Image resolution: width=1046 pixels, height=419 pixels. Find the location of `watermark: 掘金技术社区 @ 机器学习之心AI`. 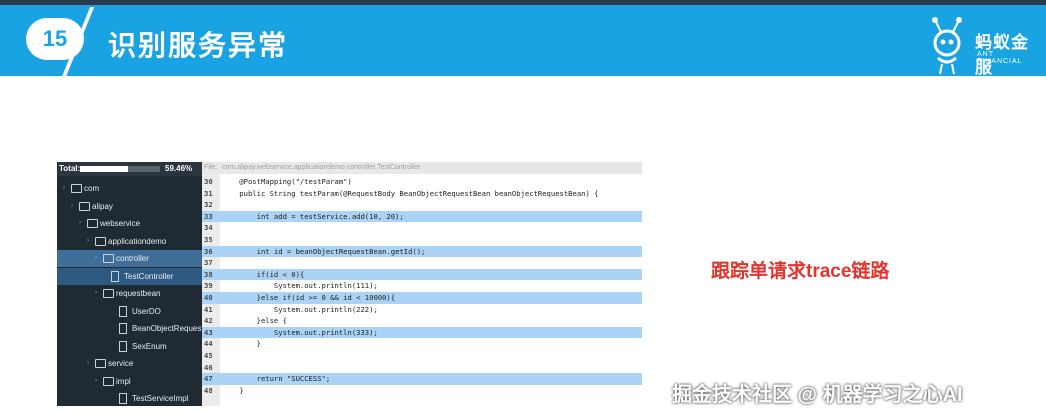

watermark: 掘金技术社区 @ 机器学习之心AI is located at coordinates (817, 395).